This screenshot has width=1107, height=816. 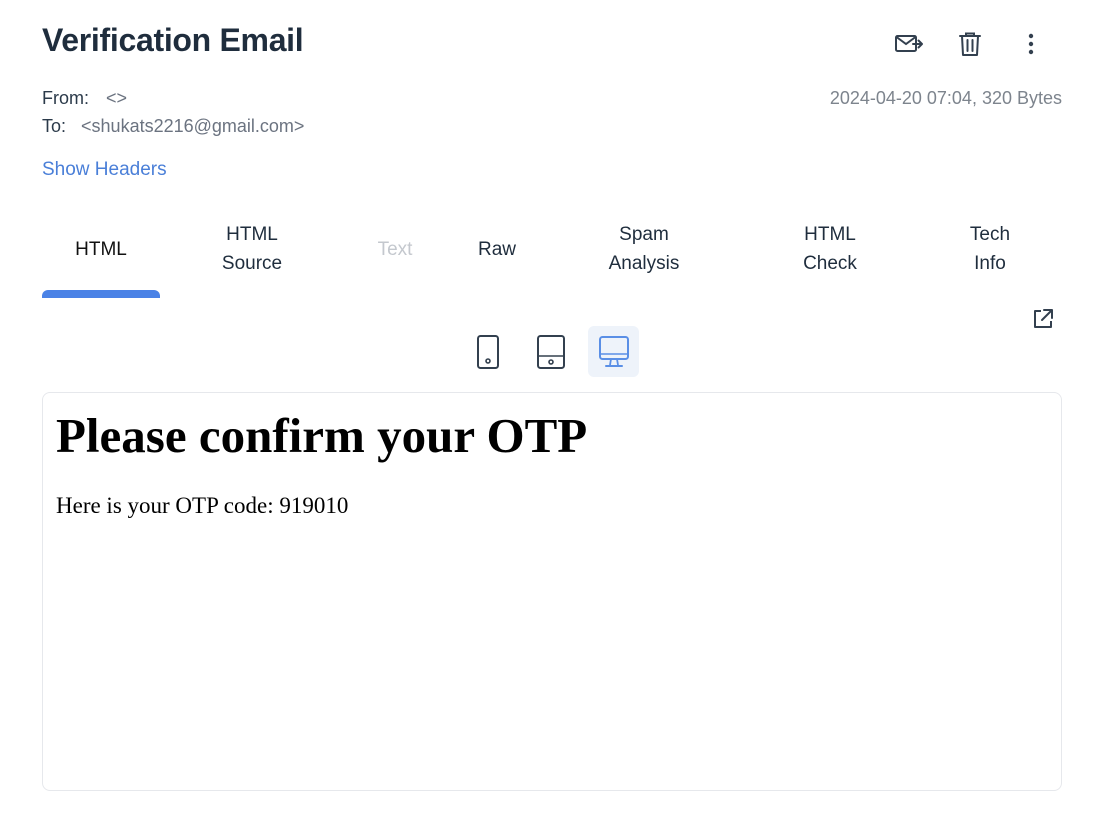 I want to click on to-value: <shukats2216@gmail.com>, so click(x=193, y=126).